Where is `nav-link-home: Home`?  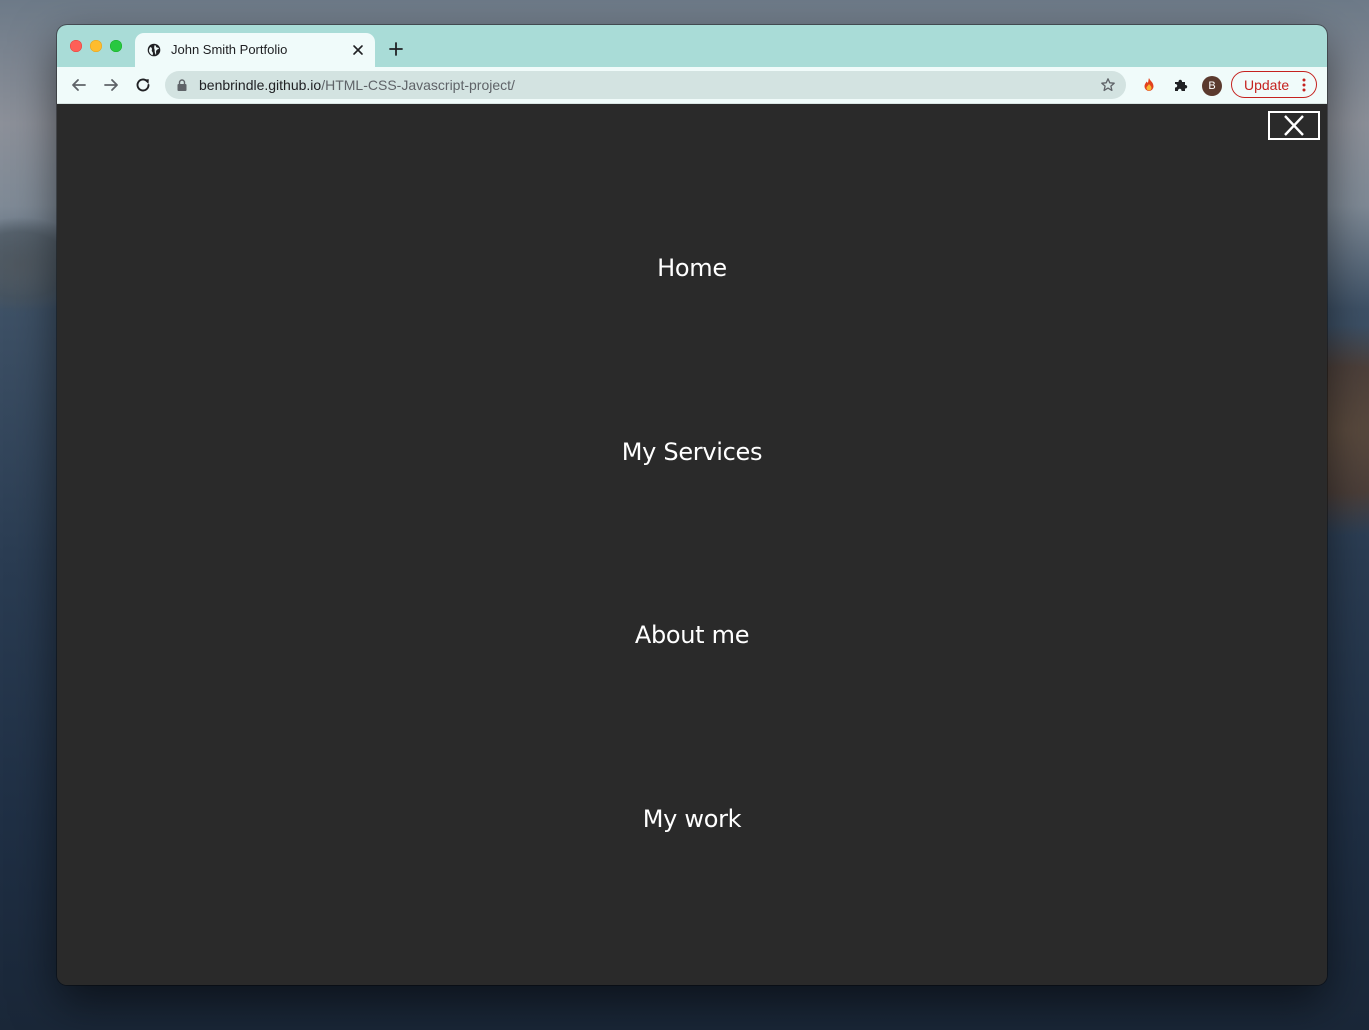 nav-link-home: Home is located at coordinates (692, 268).